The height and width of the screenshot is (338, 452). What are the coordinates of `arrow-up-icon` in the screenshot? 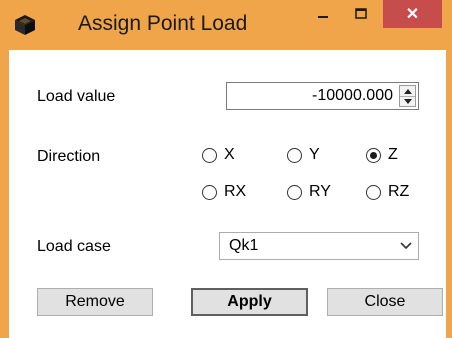 It's located at (407, 91).